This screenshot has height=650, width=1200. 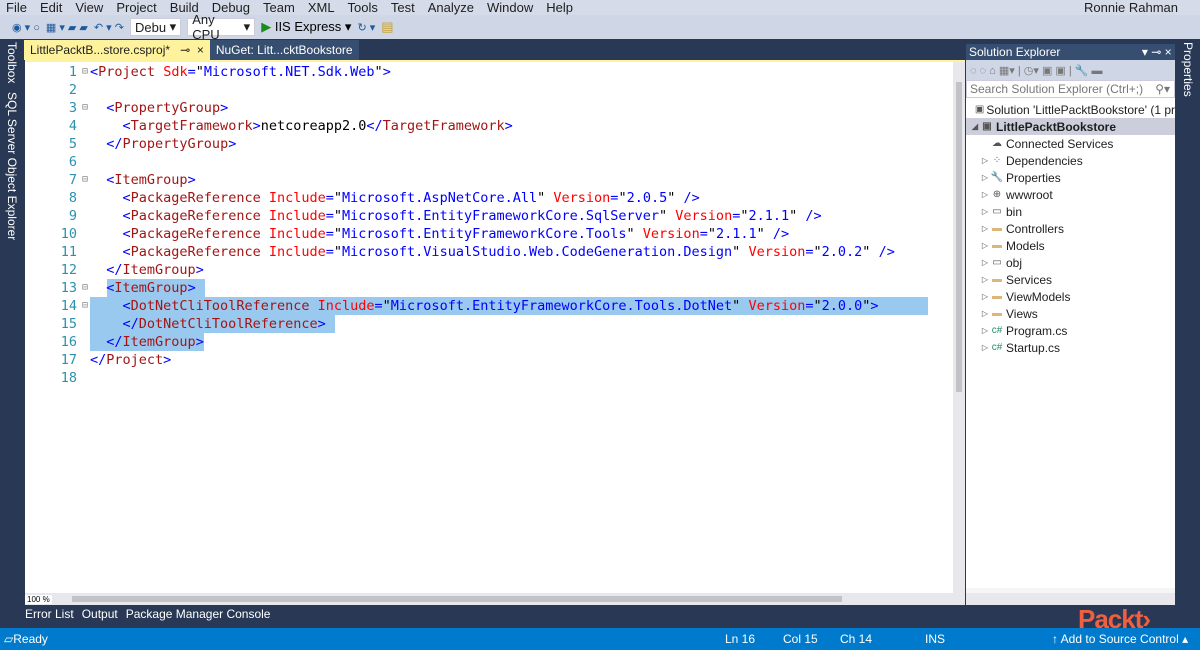 I want to click on vertical-scrollbar, so click(x=959, y=328).